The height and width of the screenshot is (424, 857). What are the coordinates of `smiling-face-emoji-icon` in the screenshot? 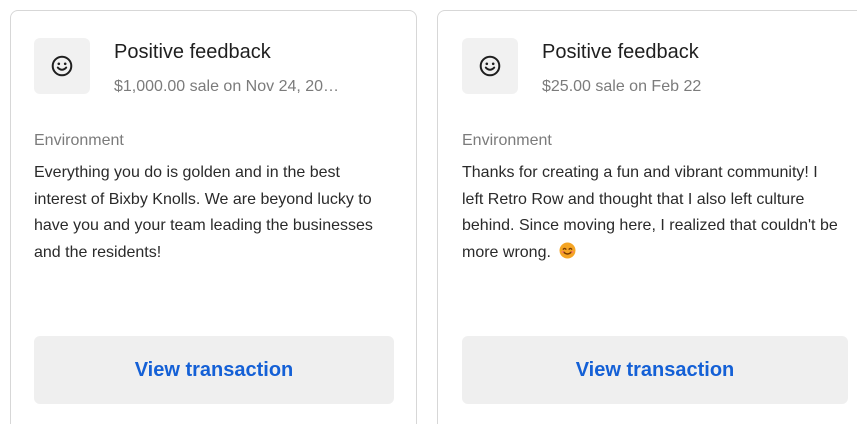 It's located at (567, 250).